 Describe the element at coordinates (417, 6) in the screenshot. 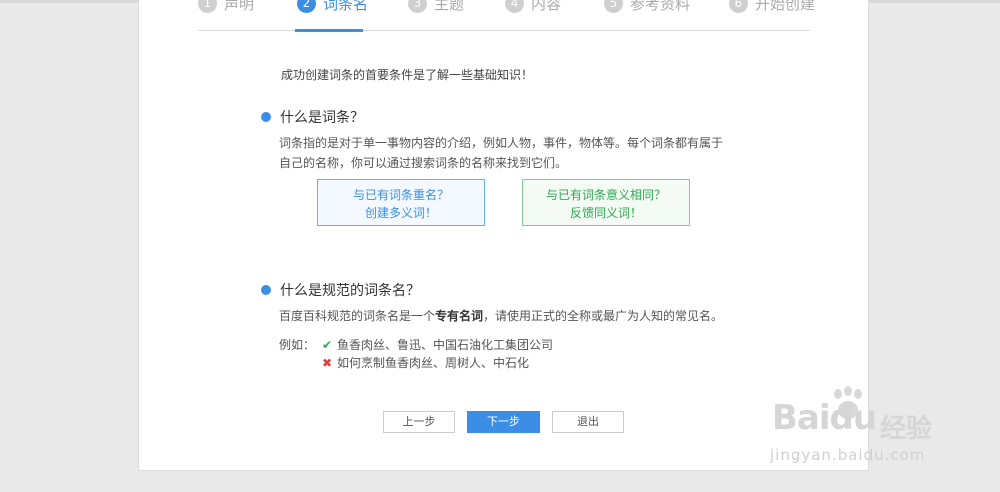

I see `step-3-number: 3` at that location.